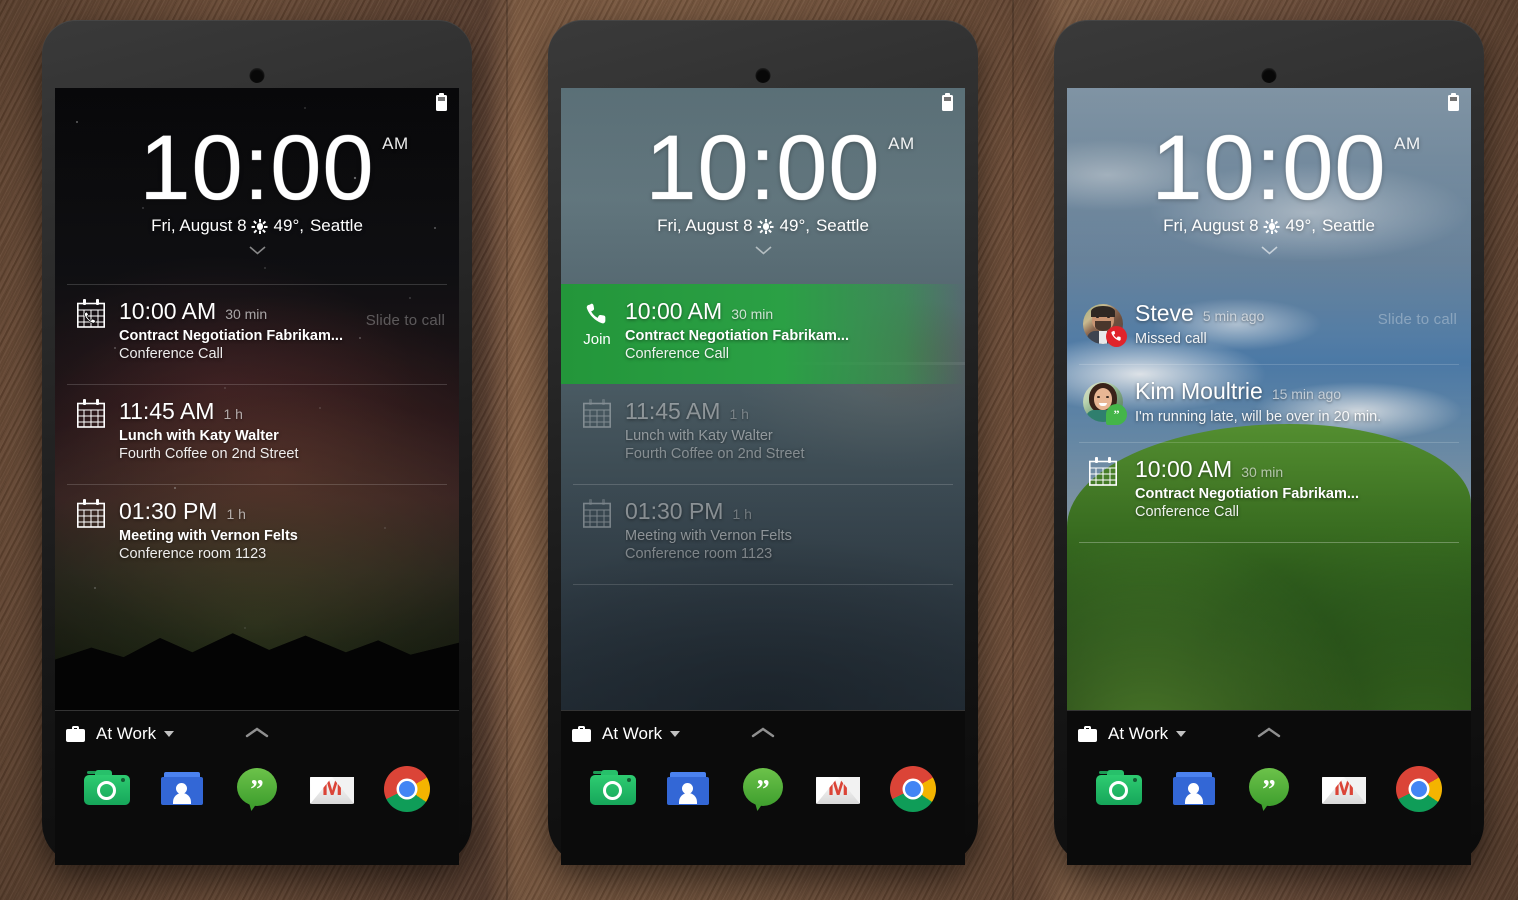  Describe the element at coordinates (405, 320) in the screenshot. I see `slide-to-call-hint: Slide to call` at that location.